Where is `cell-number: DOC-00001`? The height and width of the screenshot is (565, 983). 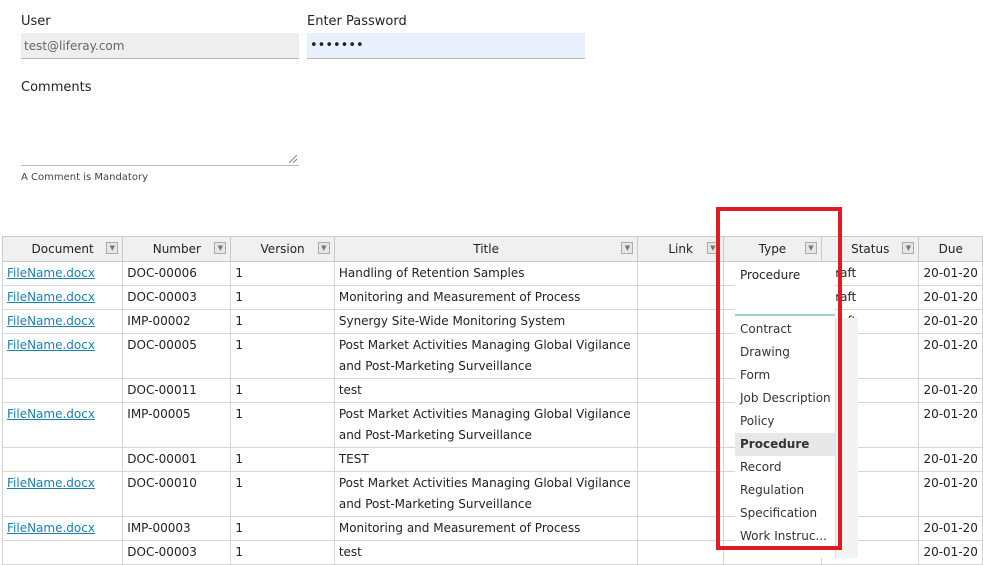
cell-number: DOC-00001 is located at coordinates (177, 459).